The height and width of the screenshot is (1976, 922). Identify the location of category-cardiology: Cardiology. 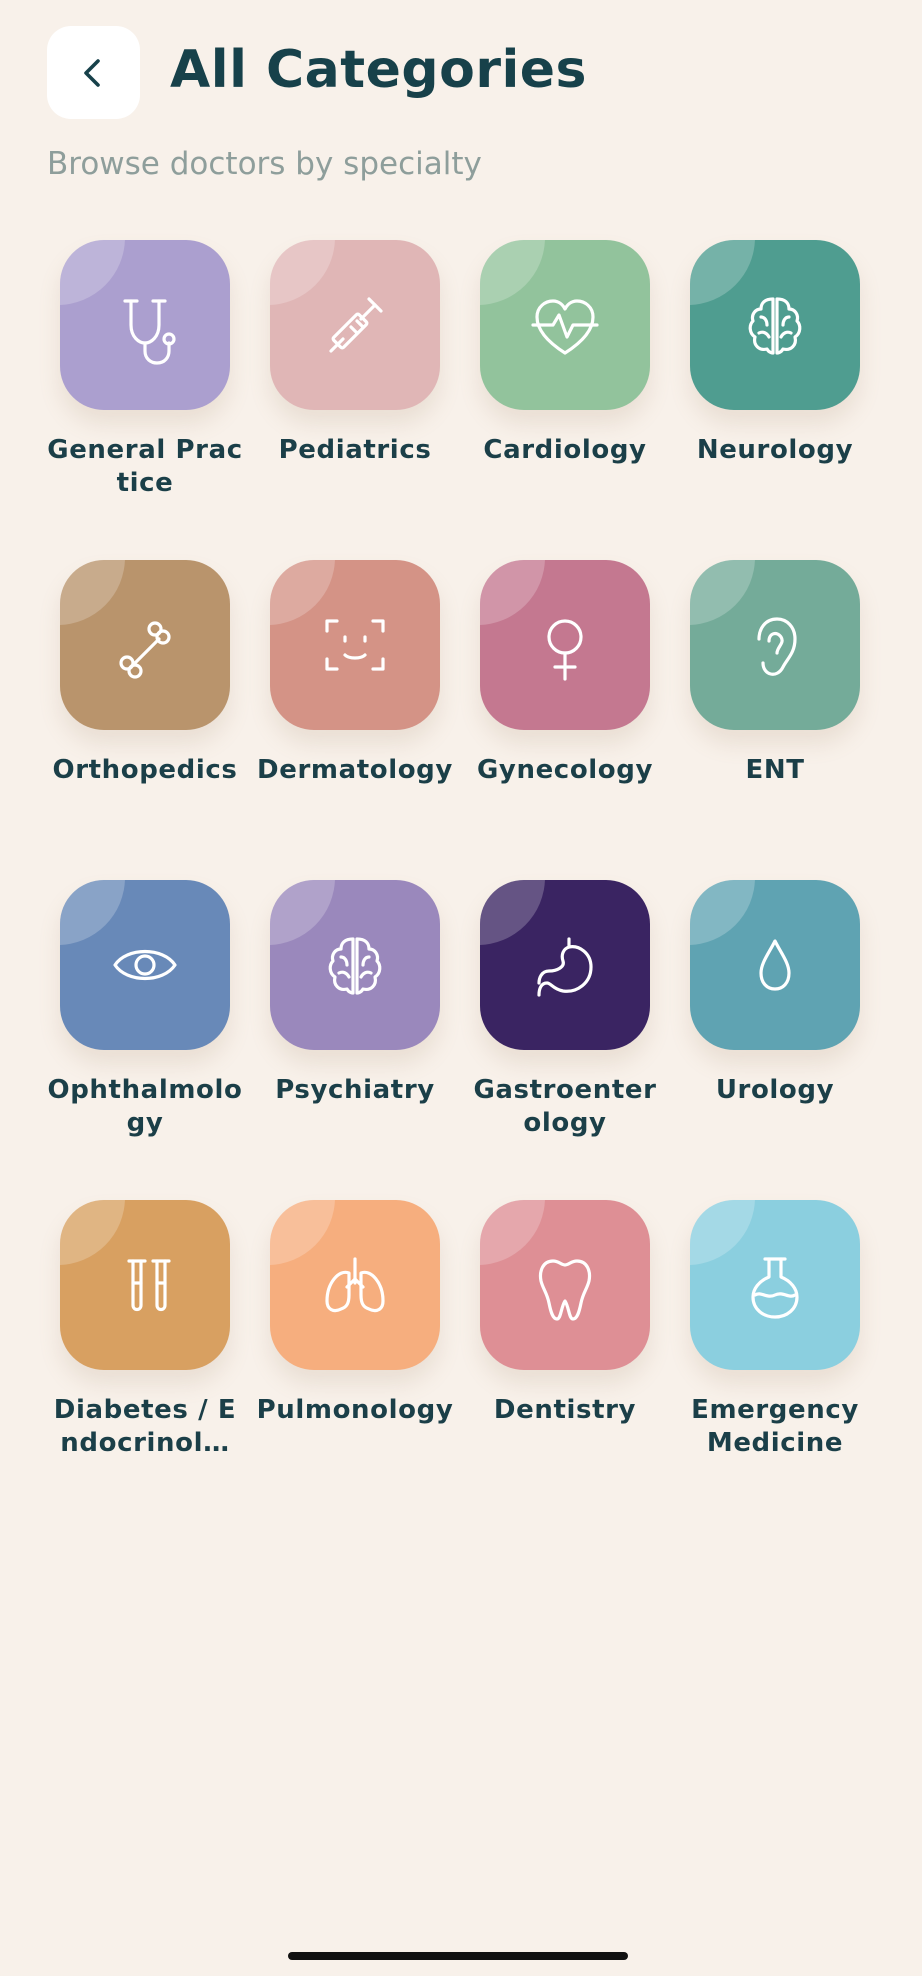
(565, 400).